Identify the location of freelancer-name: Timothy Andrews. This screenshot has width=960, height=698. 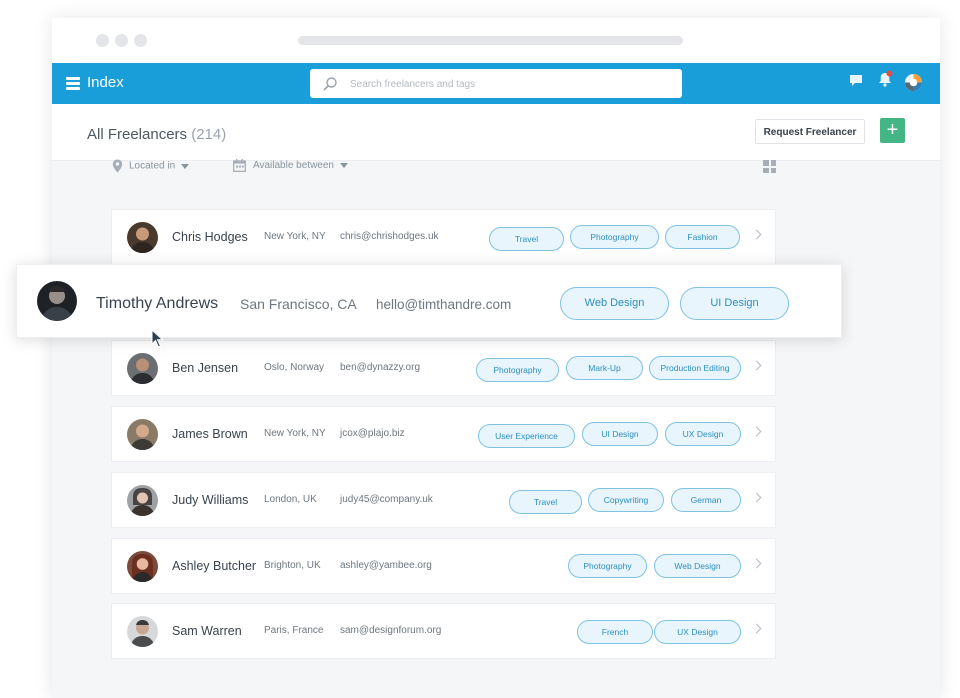
(157, 303).